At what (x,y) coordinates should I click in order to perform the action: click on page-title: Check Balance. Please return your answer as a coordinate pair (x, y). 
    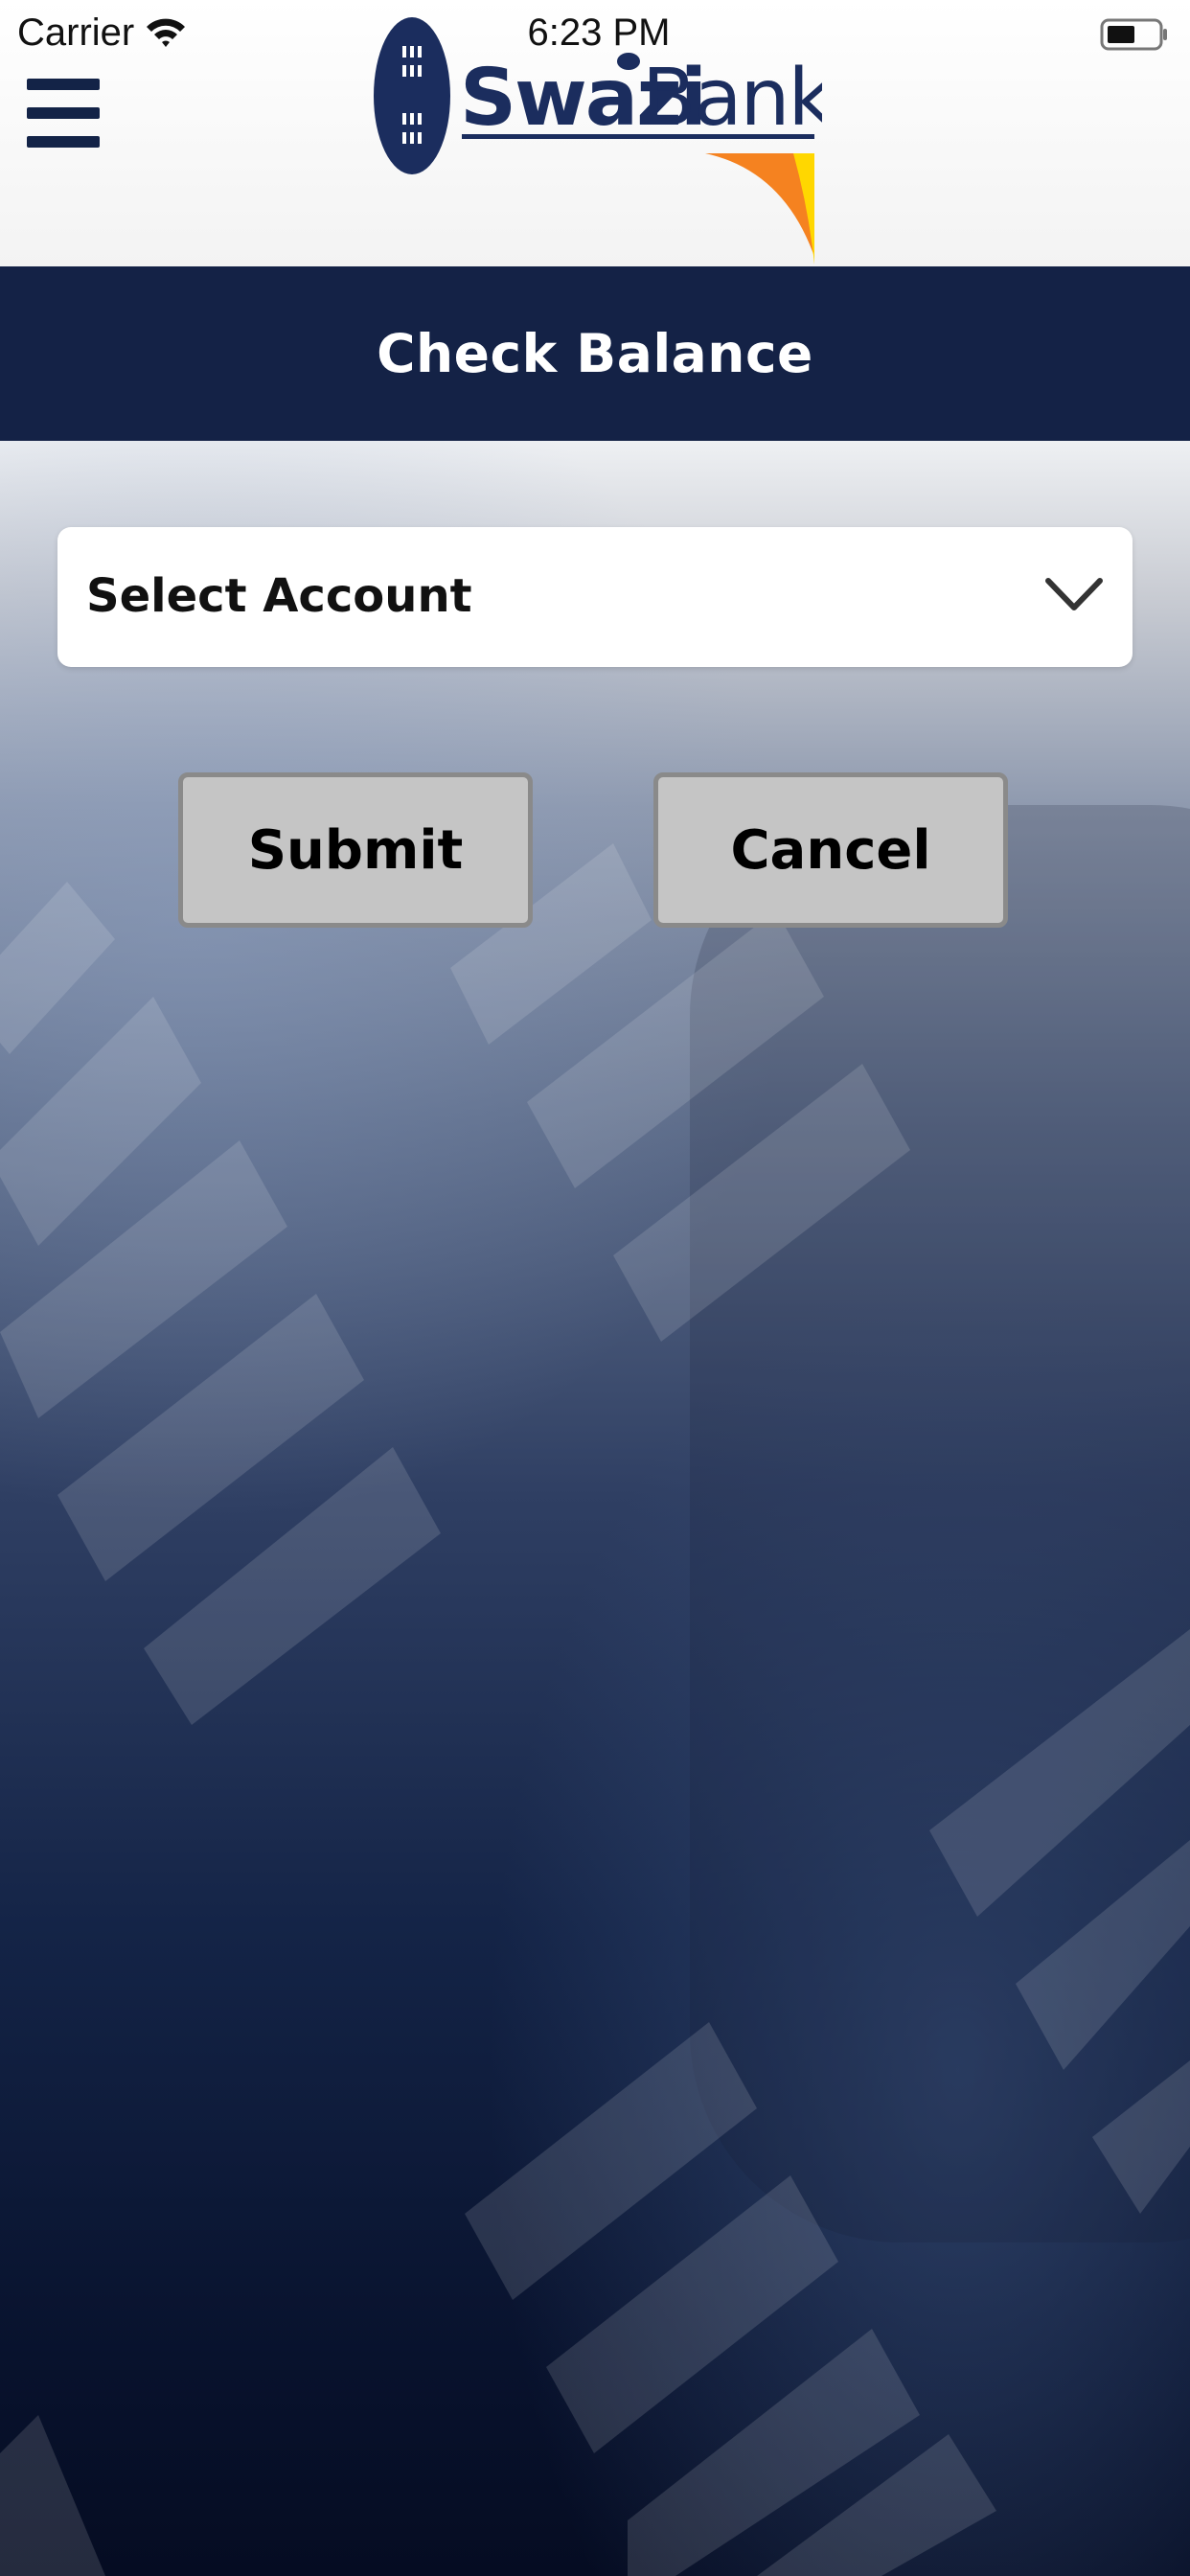
    Looking at the image, I should click on (595, 353).